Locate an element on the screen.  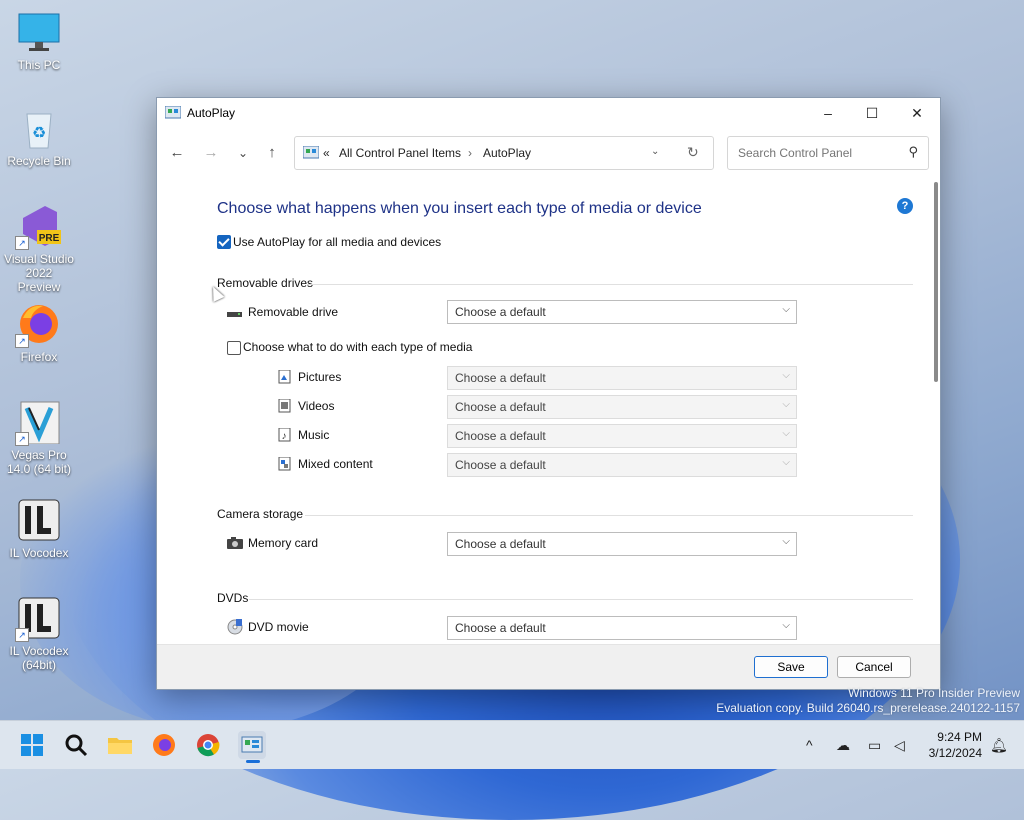
search-icon: ⚲ is located at coordinates (913, 152).